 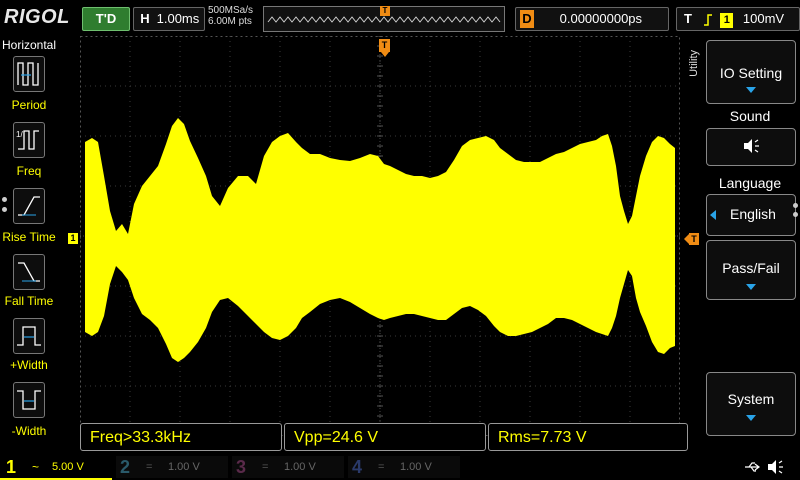 I want to click on frequency-button: 1/, so click(x=29, y=140).